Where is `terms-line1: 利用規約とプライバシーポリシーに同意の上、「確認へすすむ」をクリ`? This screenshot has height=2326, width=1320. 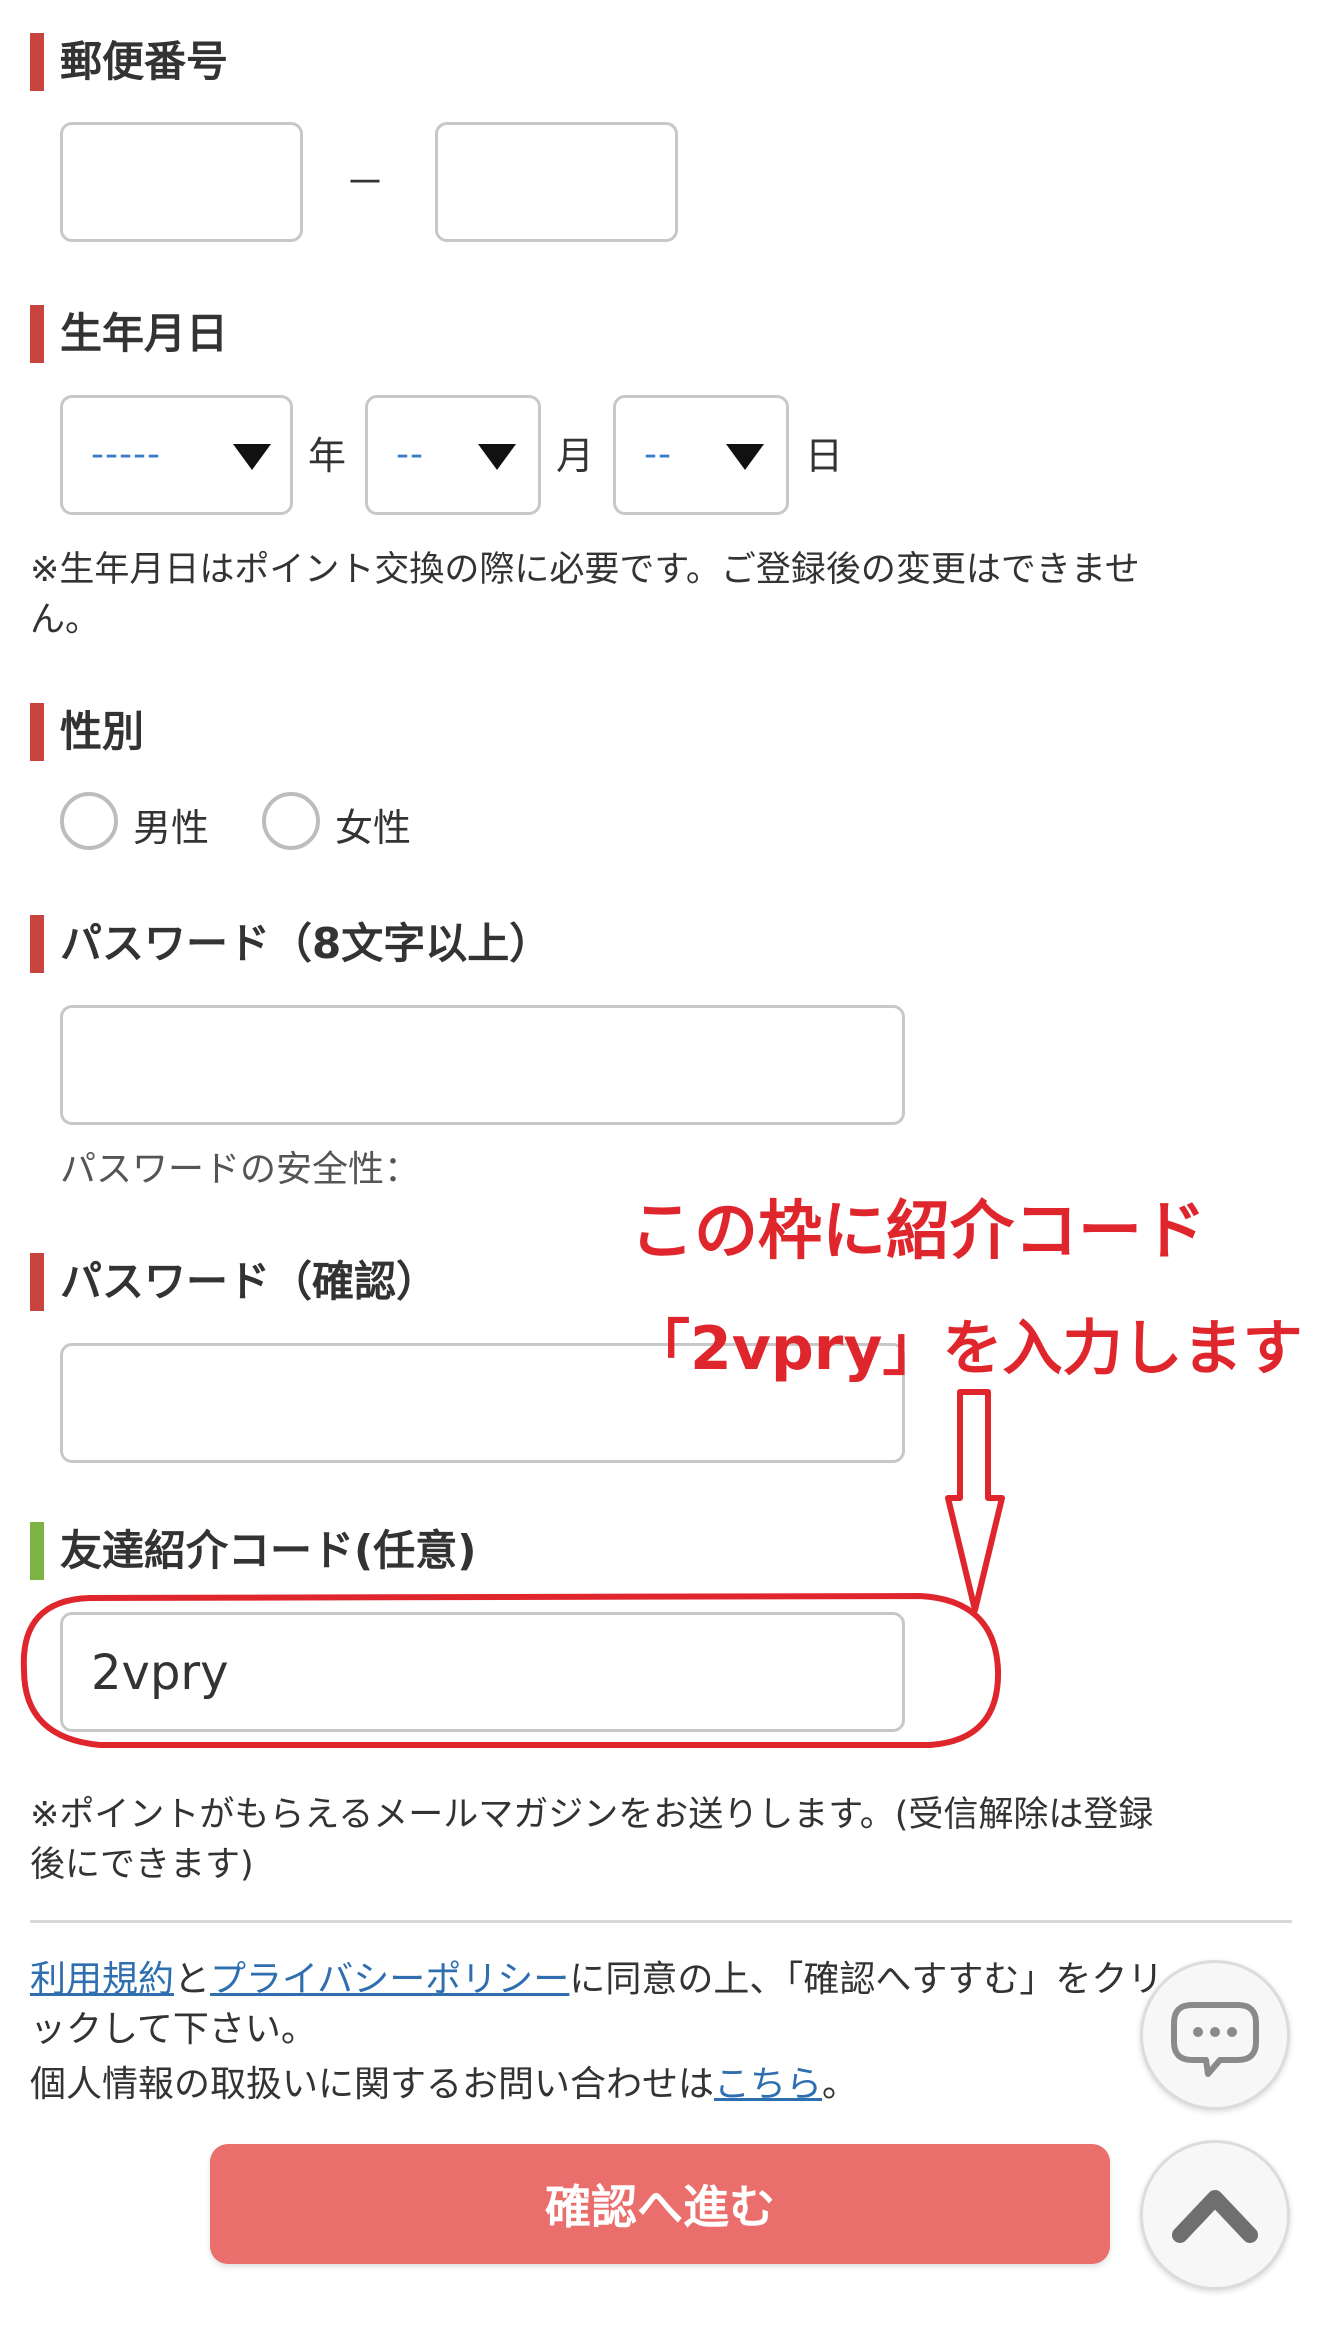
terms-line1: 利用規約とプライバシーポリシーに同意の上、「確認へすすむ」をクリ is located at coordinates (596, 1980).